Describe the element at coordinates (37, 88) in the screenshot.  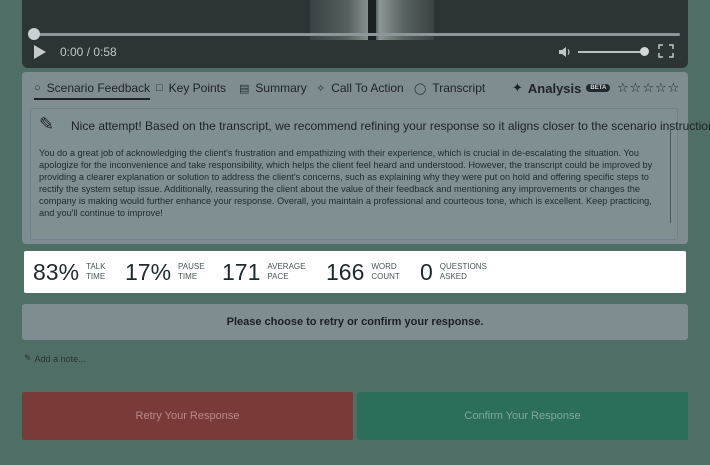
I see `bulb-icon: ○` at that location.